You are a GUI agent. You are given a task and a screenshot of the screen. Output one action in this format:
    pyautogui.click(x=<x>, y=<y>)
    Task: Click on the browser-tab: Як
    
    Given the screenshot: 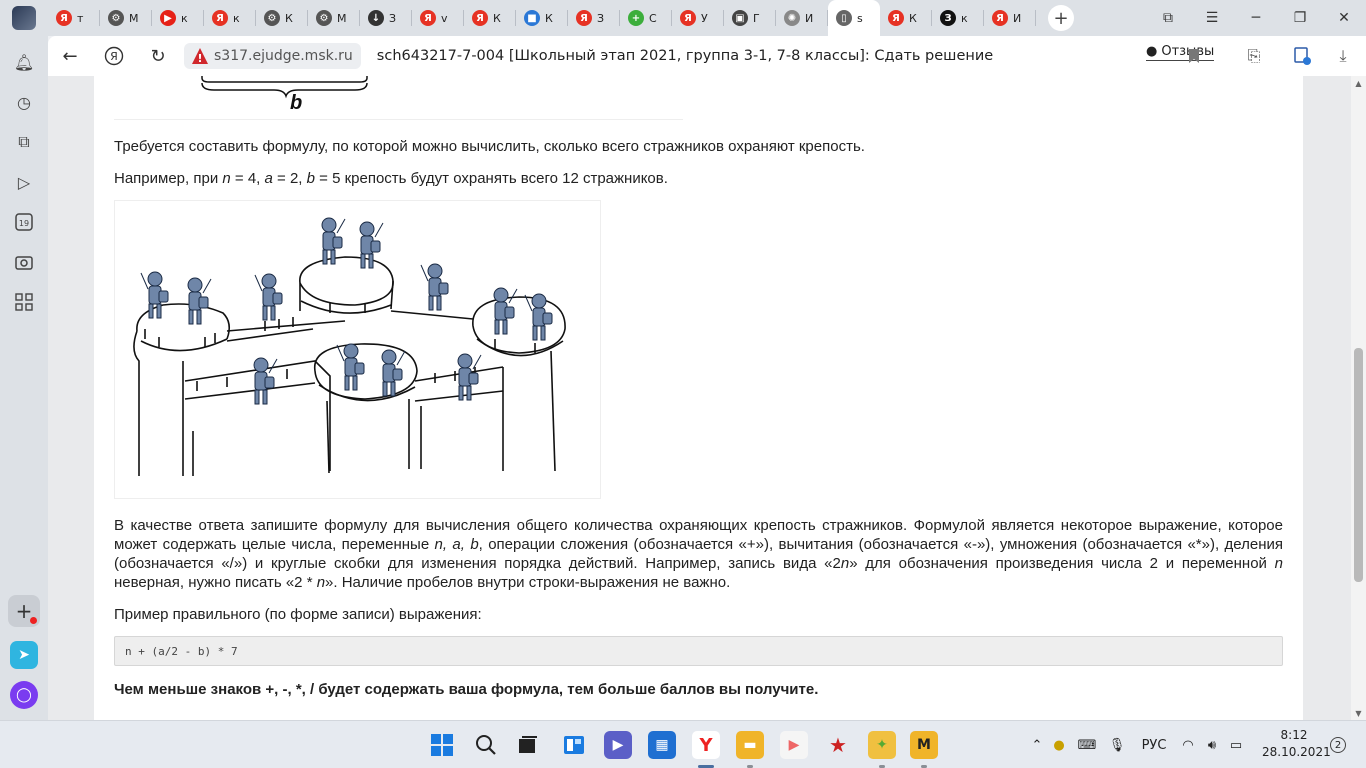 What is the action you would take?
    pyautogui.click(x=230, y=18)
    